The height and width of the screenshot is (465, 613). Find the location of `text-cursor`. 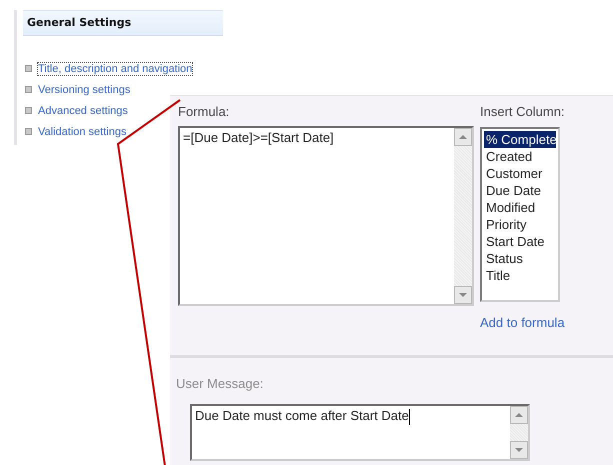

text-cursor is located at coordinates (409, 417).